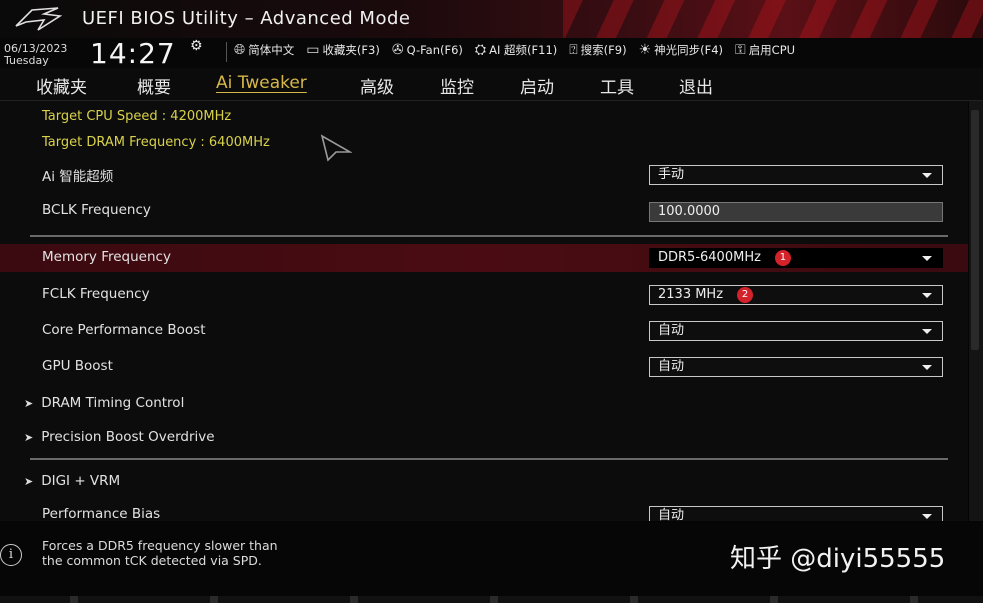  What do you see at coordinates (603, 50) in the screenshot?
I see `search-label: 搜索(F9)` at bounding box center [603, 50].